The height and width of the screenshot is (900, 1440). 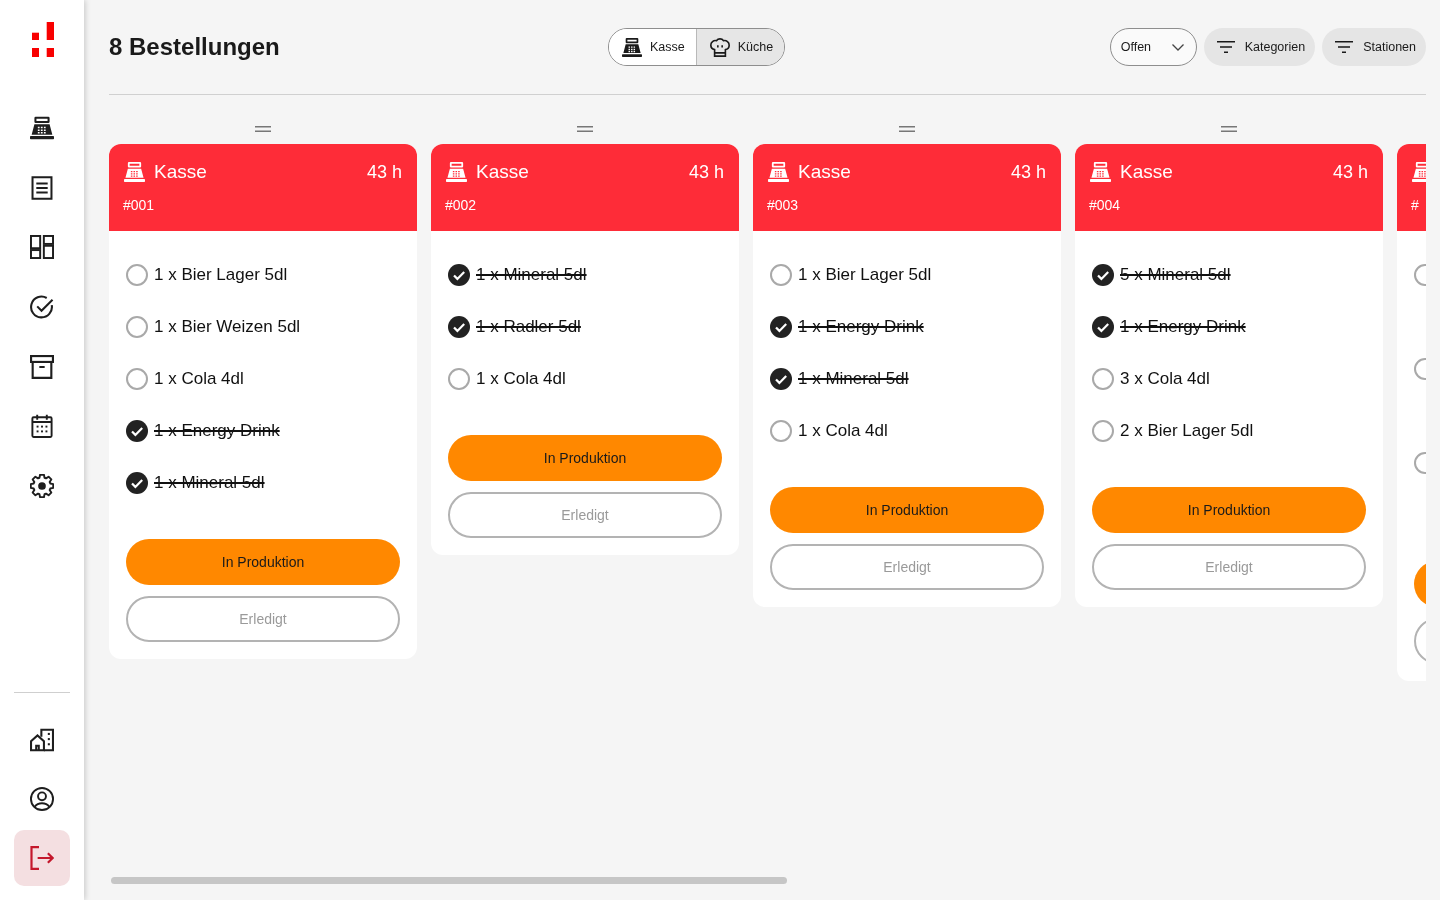 I want to click on view-tab: Küche, so click(x=740, y=47).